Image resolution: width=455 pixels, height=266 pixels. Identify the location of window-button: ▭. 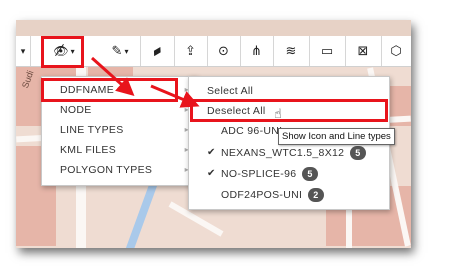
(327, 51).